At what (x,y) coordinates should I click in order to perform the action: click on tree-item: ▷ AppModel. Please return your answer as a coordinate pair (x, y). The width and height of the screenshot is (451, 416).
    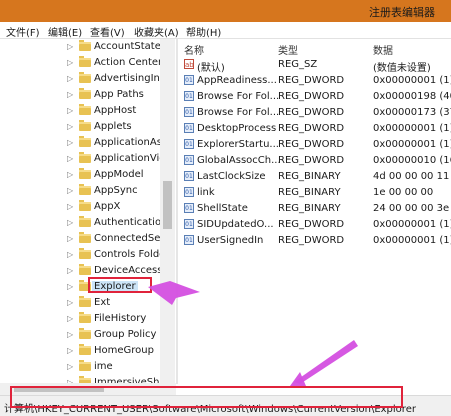
    Looking at the image, I should click on (88, 175).